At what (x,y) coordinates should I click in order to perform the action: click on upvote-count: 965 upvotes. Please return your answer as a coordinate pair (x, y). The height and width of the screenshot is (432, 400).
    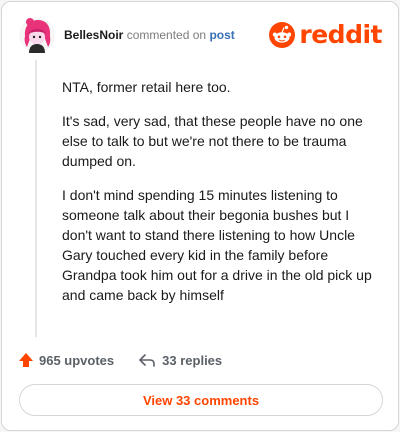
    Looking at the image, I should click on (77, 360).